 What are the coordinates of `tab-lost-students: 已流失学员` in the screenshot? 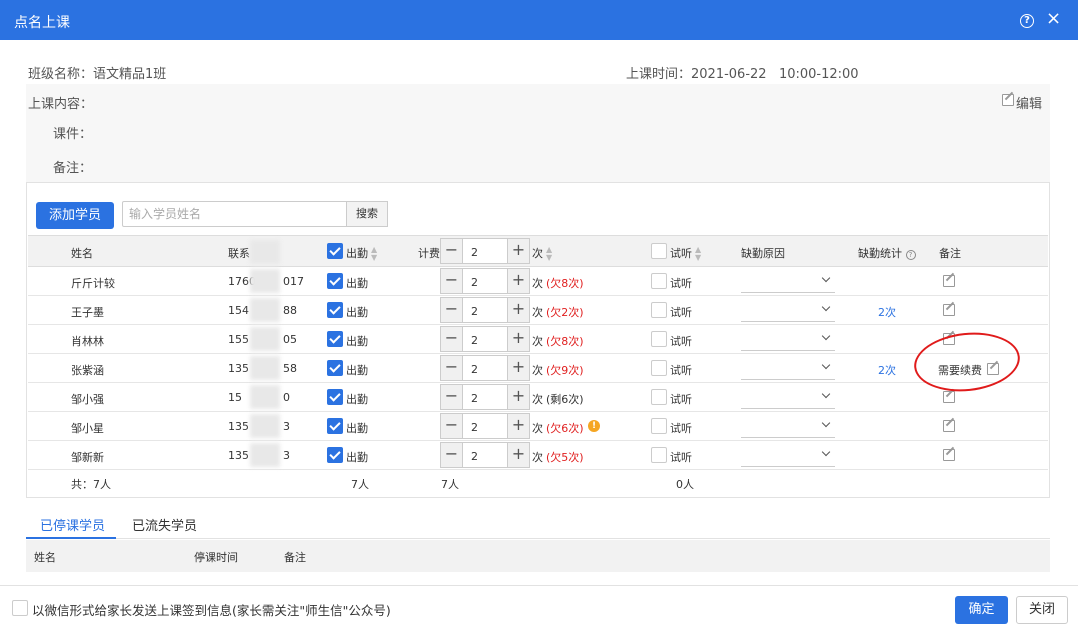 It's located at (164, 524).